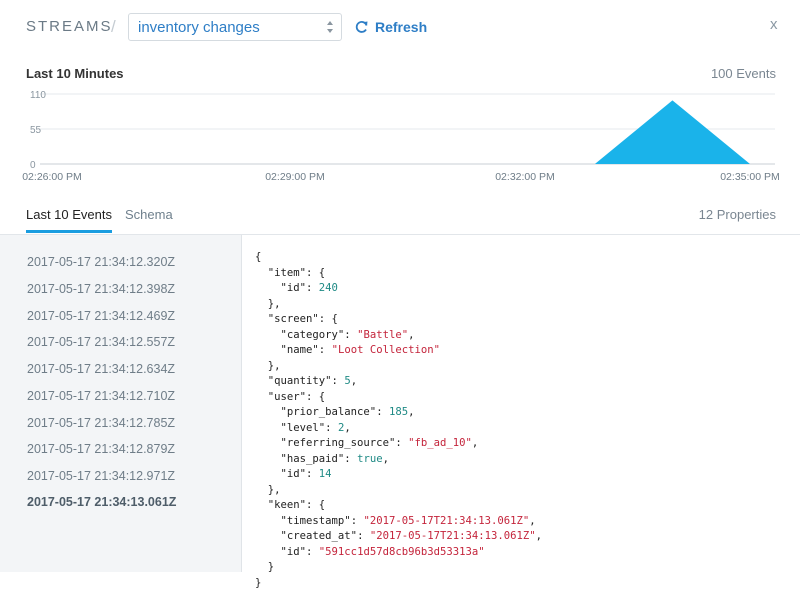 The width and height of the screenshot is (800, 591). Describe the element at coordinates (101, 396) in the screenshot. I see `event-item: 2017-05-17 21:34:12.710Z` at that location.